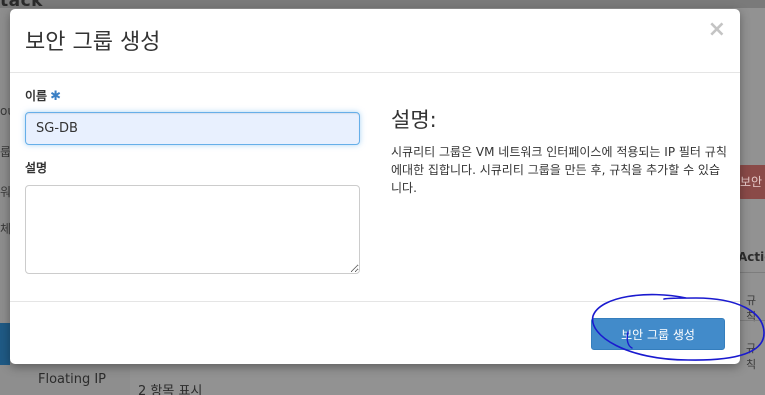  I want to click on close-icon: ×, so click(717, 30).